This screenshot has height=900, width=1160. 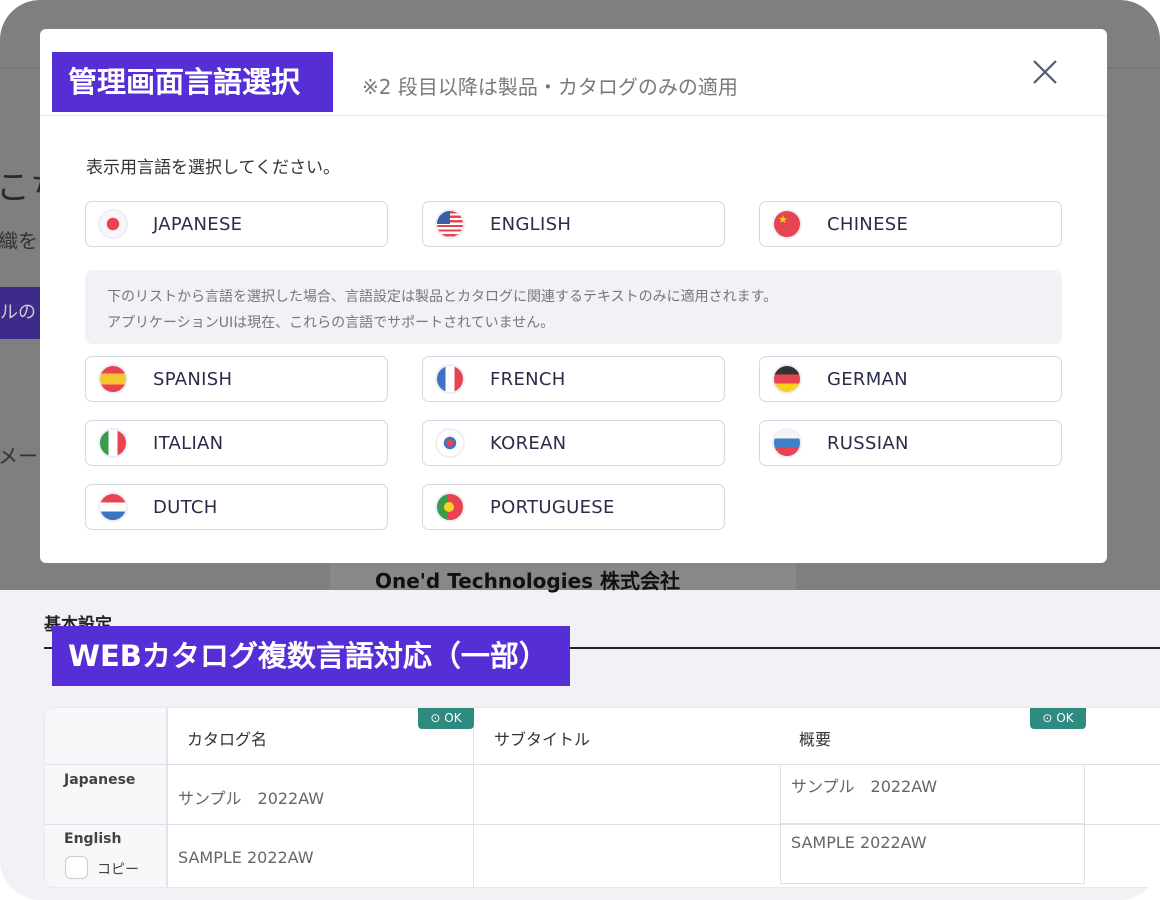 What do you see at coordinates (867, 379) in the screenshot?
I see `language-label: GERMAN` at bounding box center [867, 379].